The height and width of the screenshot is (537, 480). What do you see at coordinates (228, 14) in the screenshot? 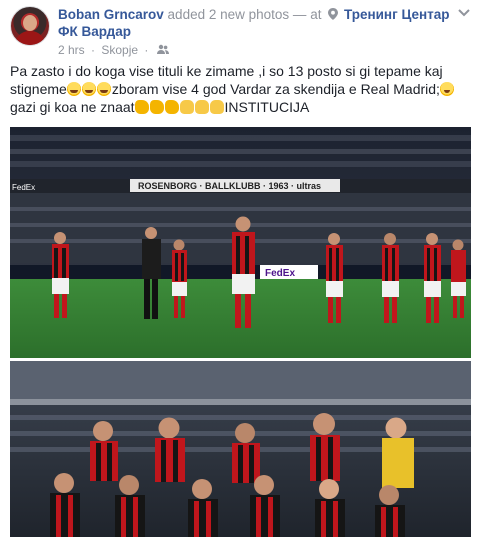
I see `action-text: added 2 new photos` at bounding box center [228, 14].